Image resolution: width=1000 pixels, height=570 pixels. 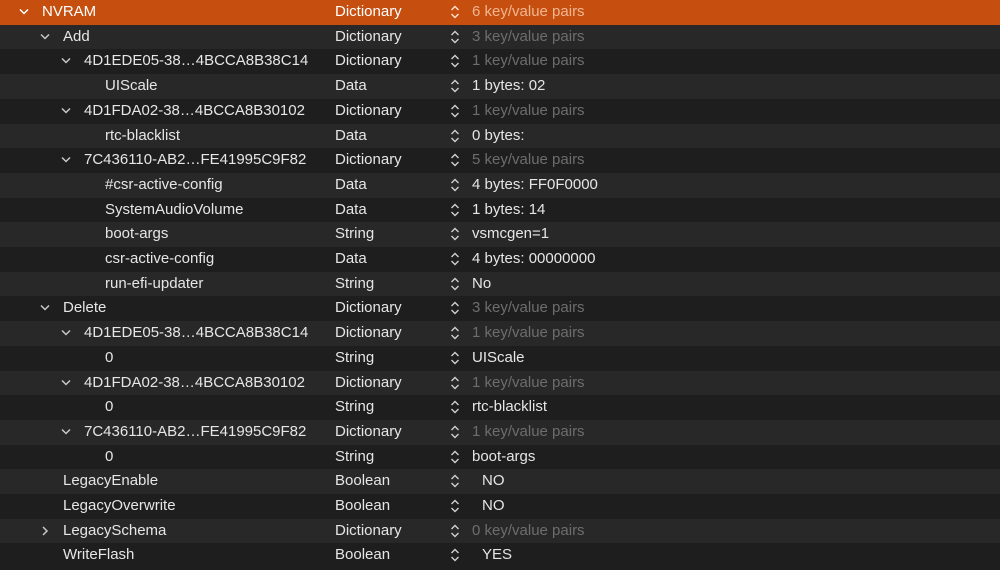 I want to click on row-value: UIScale, so click(x=498, y=358).